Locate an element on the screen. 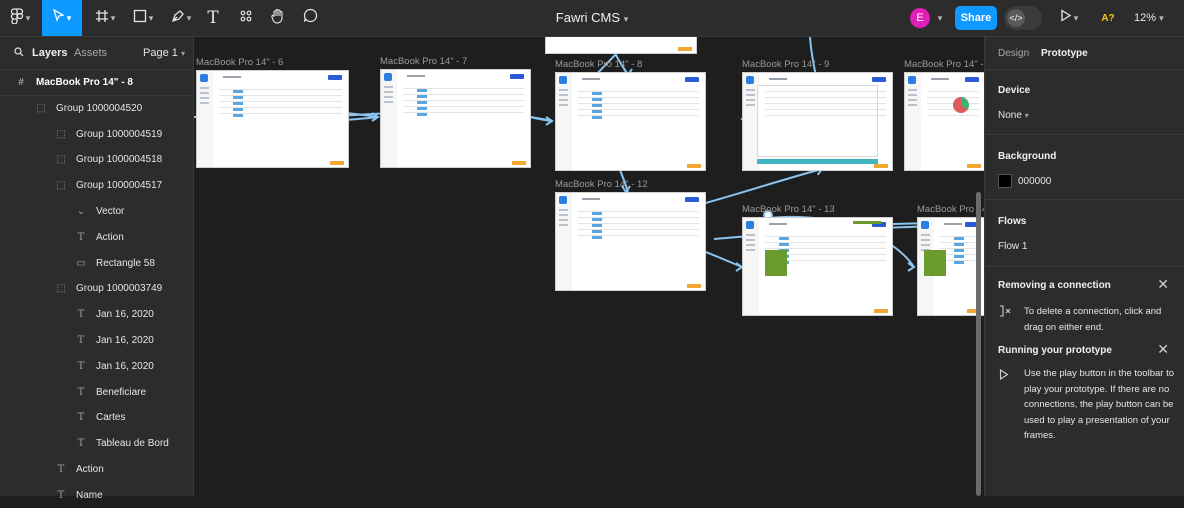 The width and height of the screenshot is (1184, 508). background-color-swatch is located at coordinates (1005, 181).